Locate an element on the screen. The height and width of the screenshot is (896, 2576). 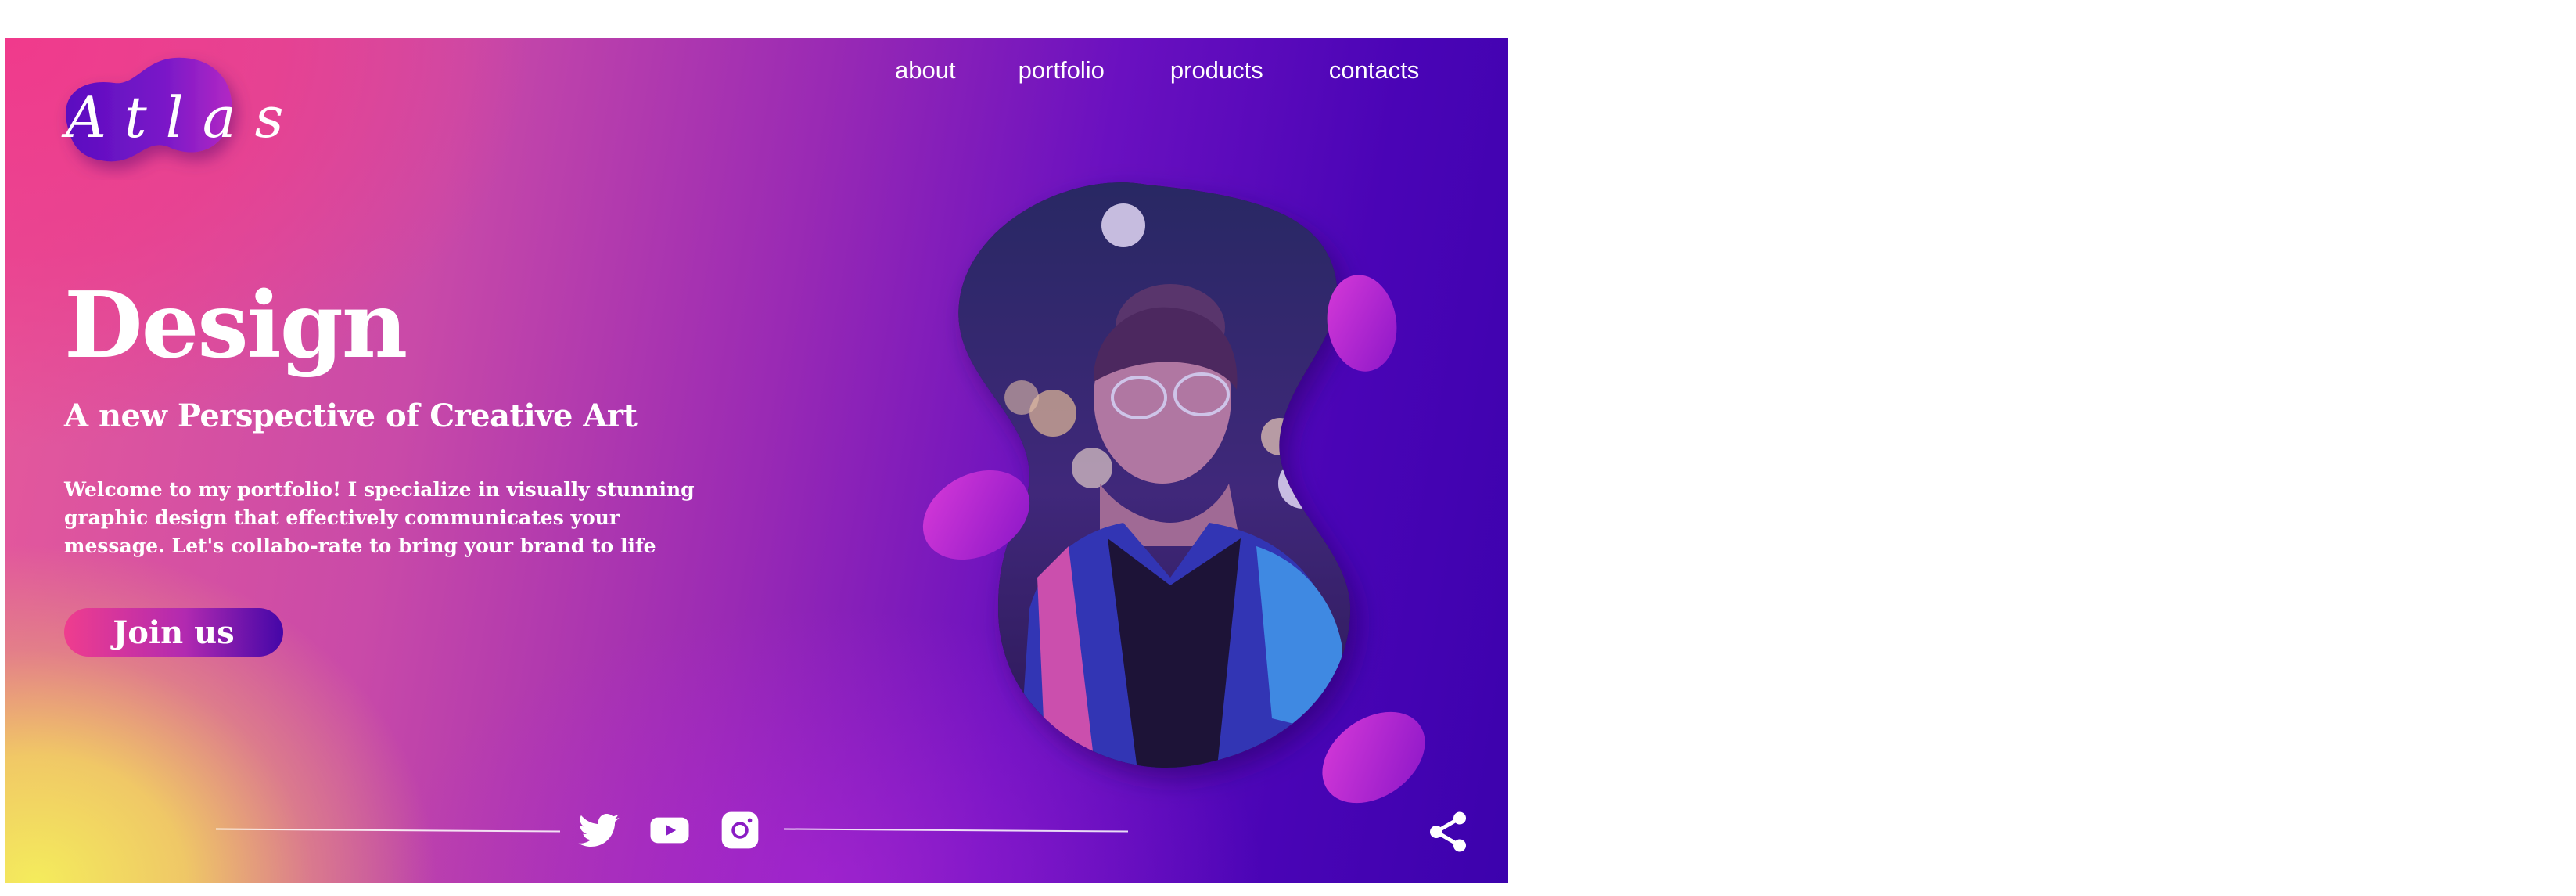
join-us-button: Join us is located at coordinates (174, 632).